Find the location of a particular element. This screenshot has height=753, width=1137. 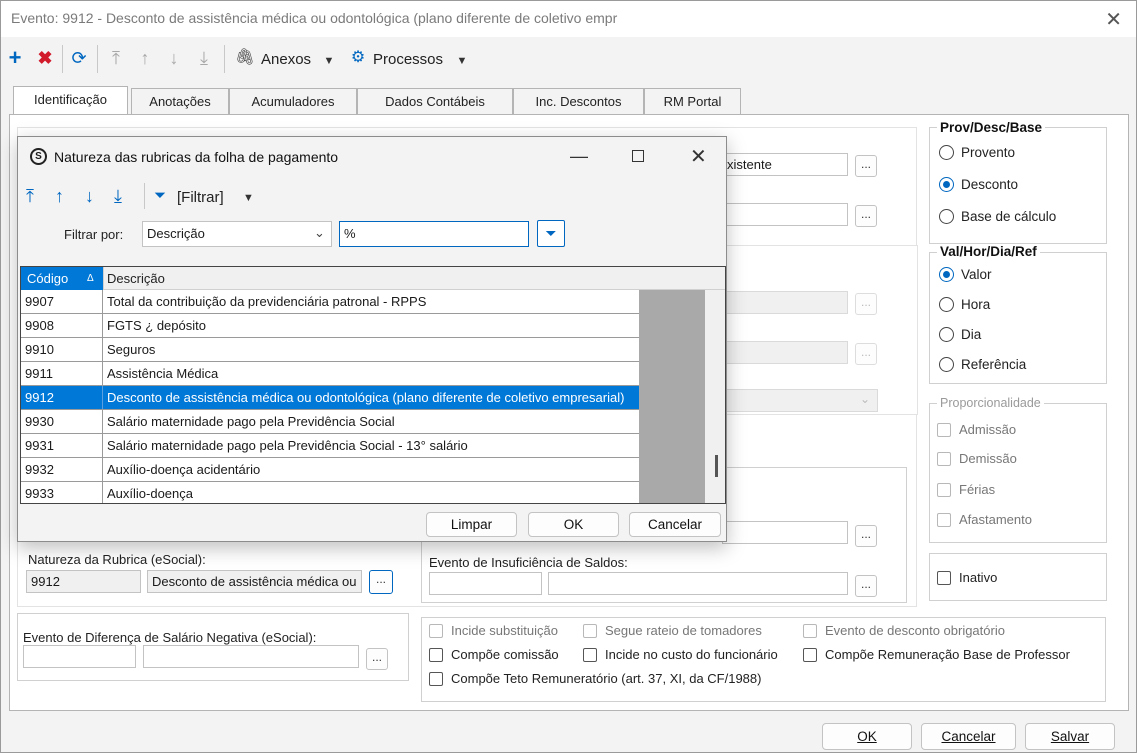

tab-acumuladores: Acumuladores is located at coordinates (293, 101).